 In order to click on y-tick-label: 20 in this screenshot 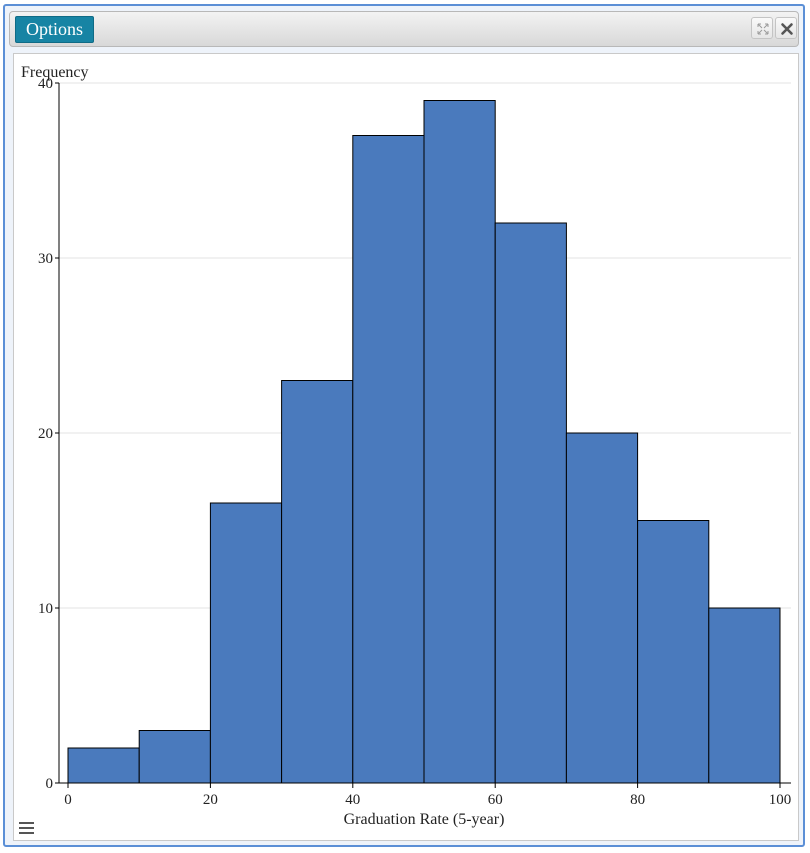, I will do `click(45, 434)`.